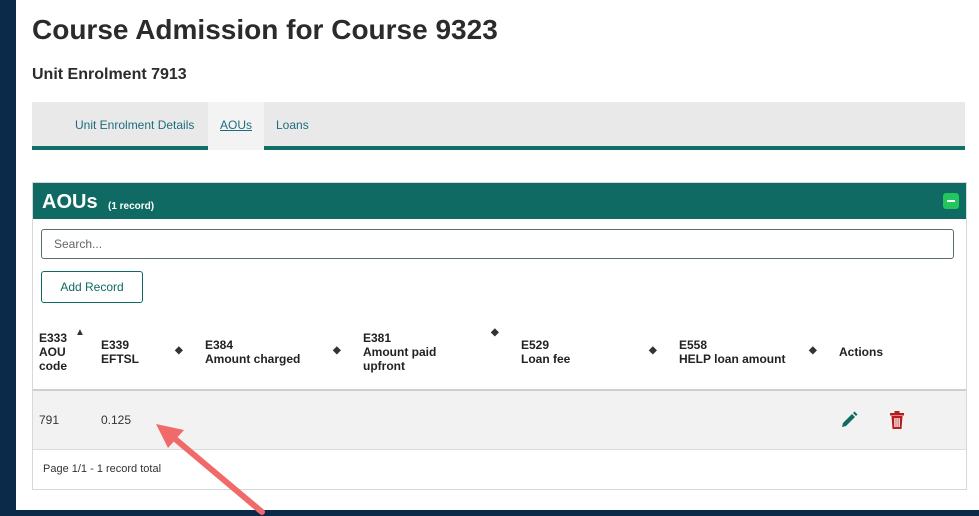 The height and width of the screenshot is (516, 979). Describe the element at coordinates (861, 352) in the screenshot. I see `column-label: Actions` at that location.